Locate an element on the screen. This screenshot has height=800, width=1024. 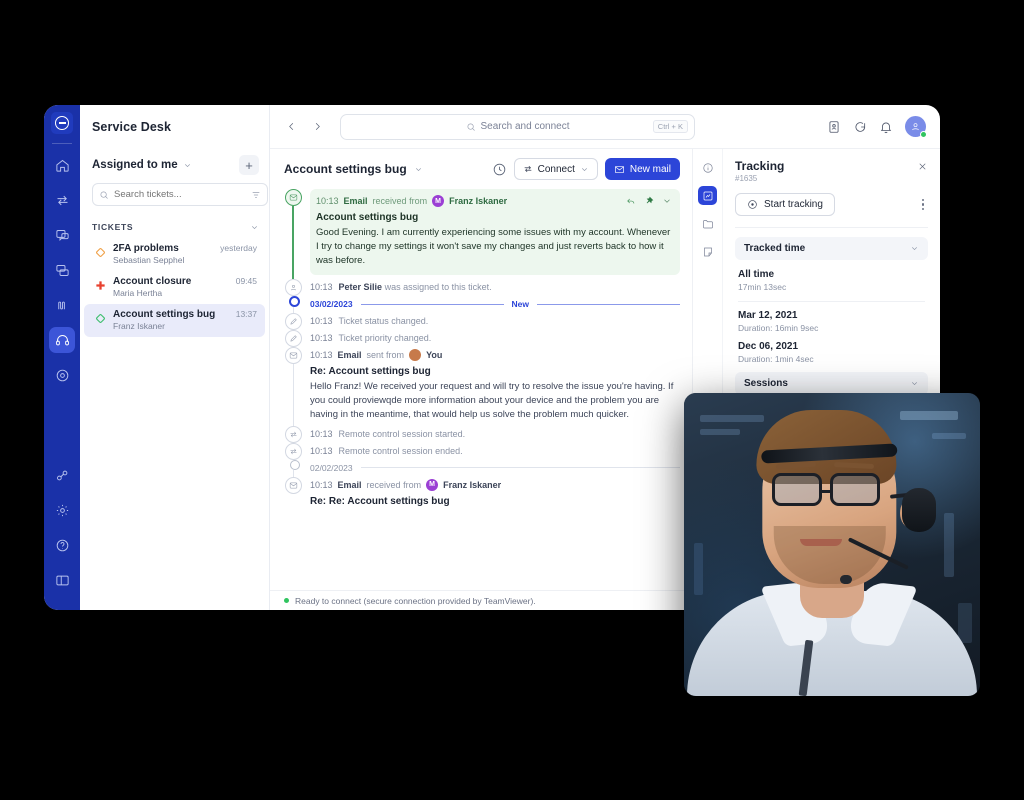
ticket-list-item: 2FA problems yesterday Sebastian Sepphel is located at coordinates (174, 254).